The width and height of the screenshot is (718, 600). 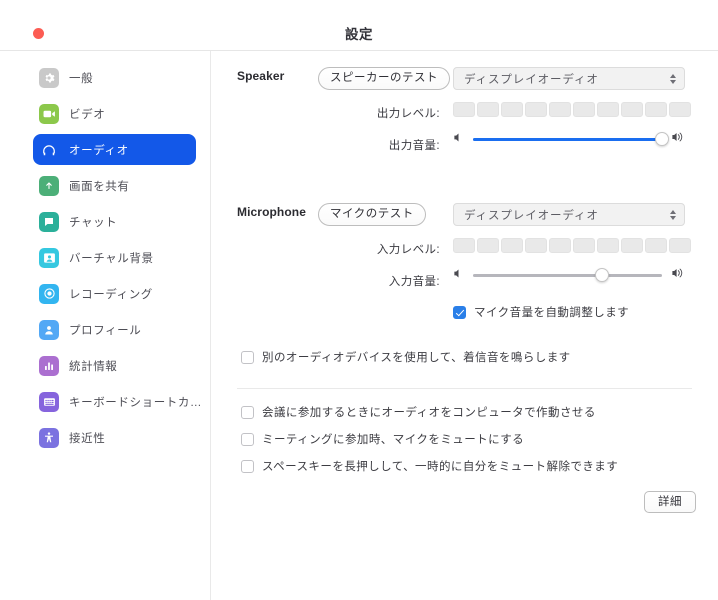 I want to click on track-background, so click(x=567, y=275).